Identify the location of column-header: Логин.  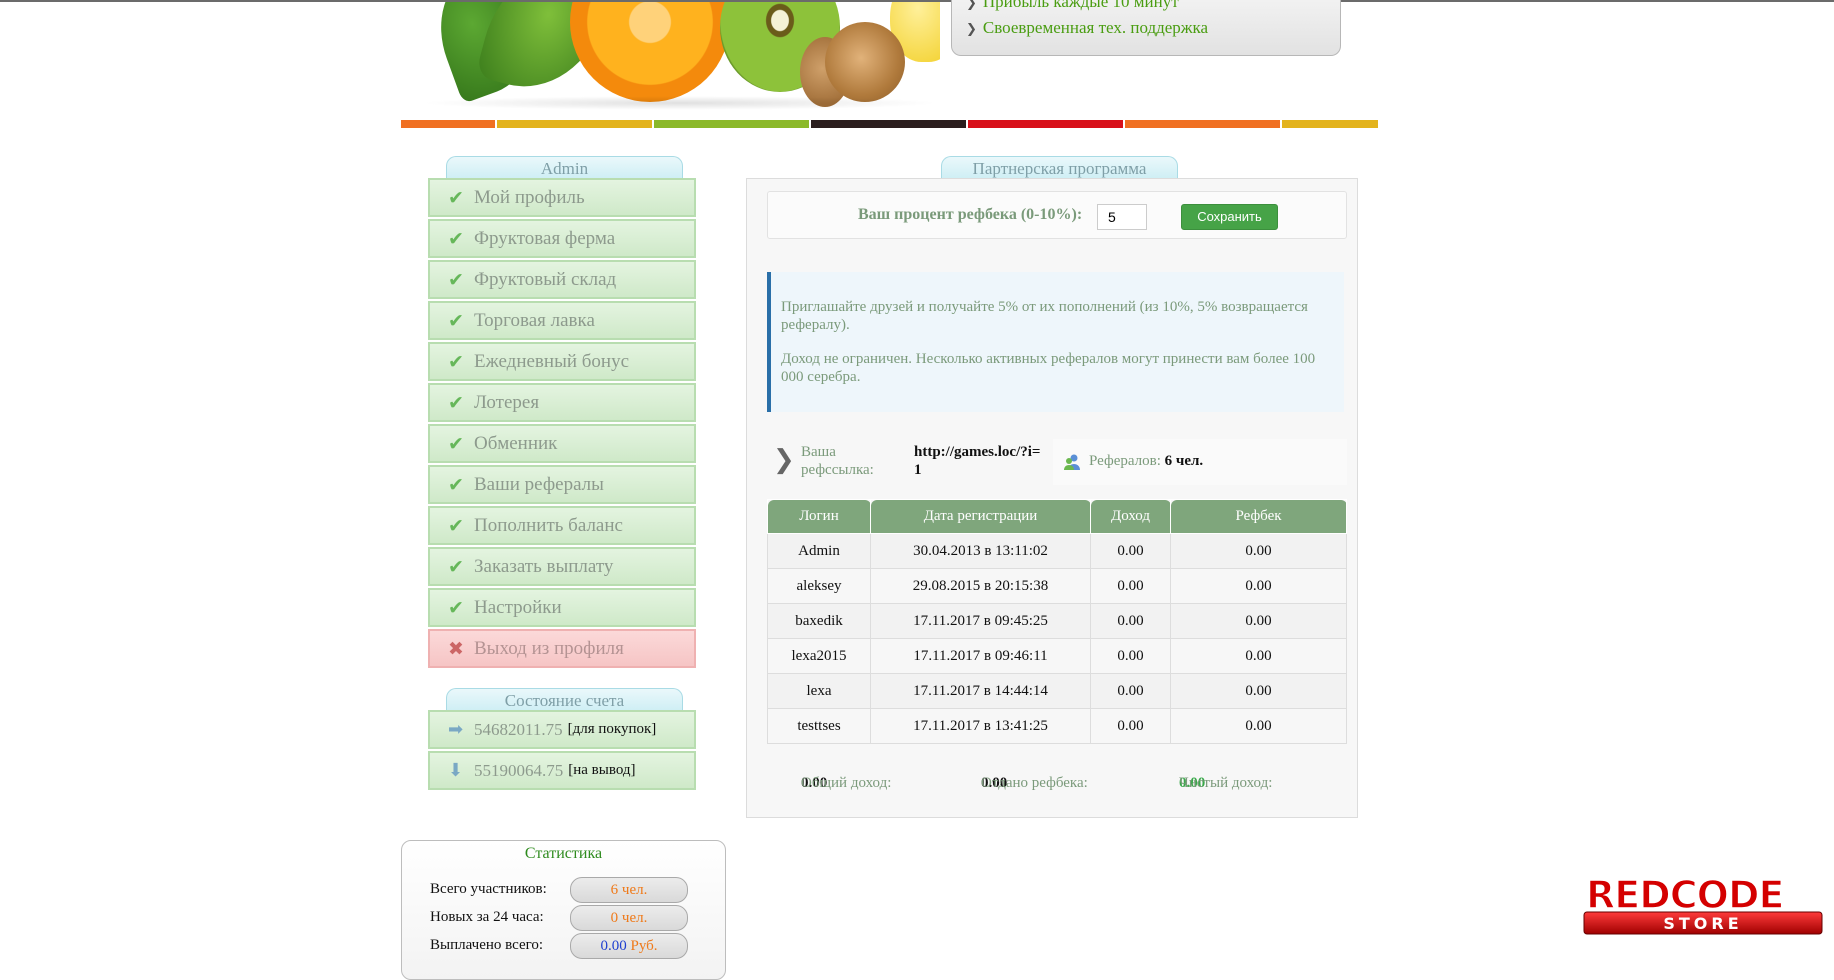
(819, 516).